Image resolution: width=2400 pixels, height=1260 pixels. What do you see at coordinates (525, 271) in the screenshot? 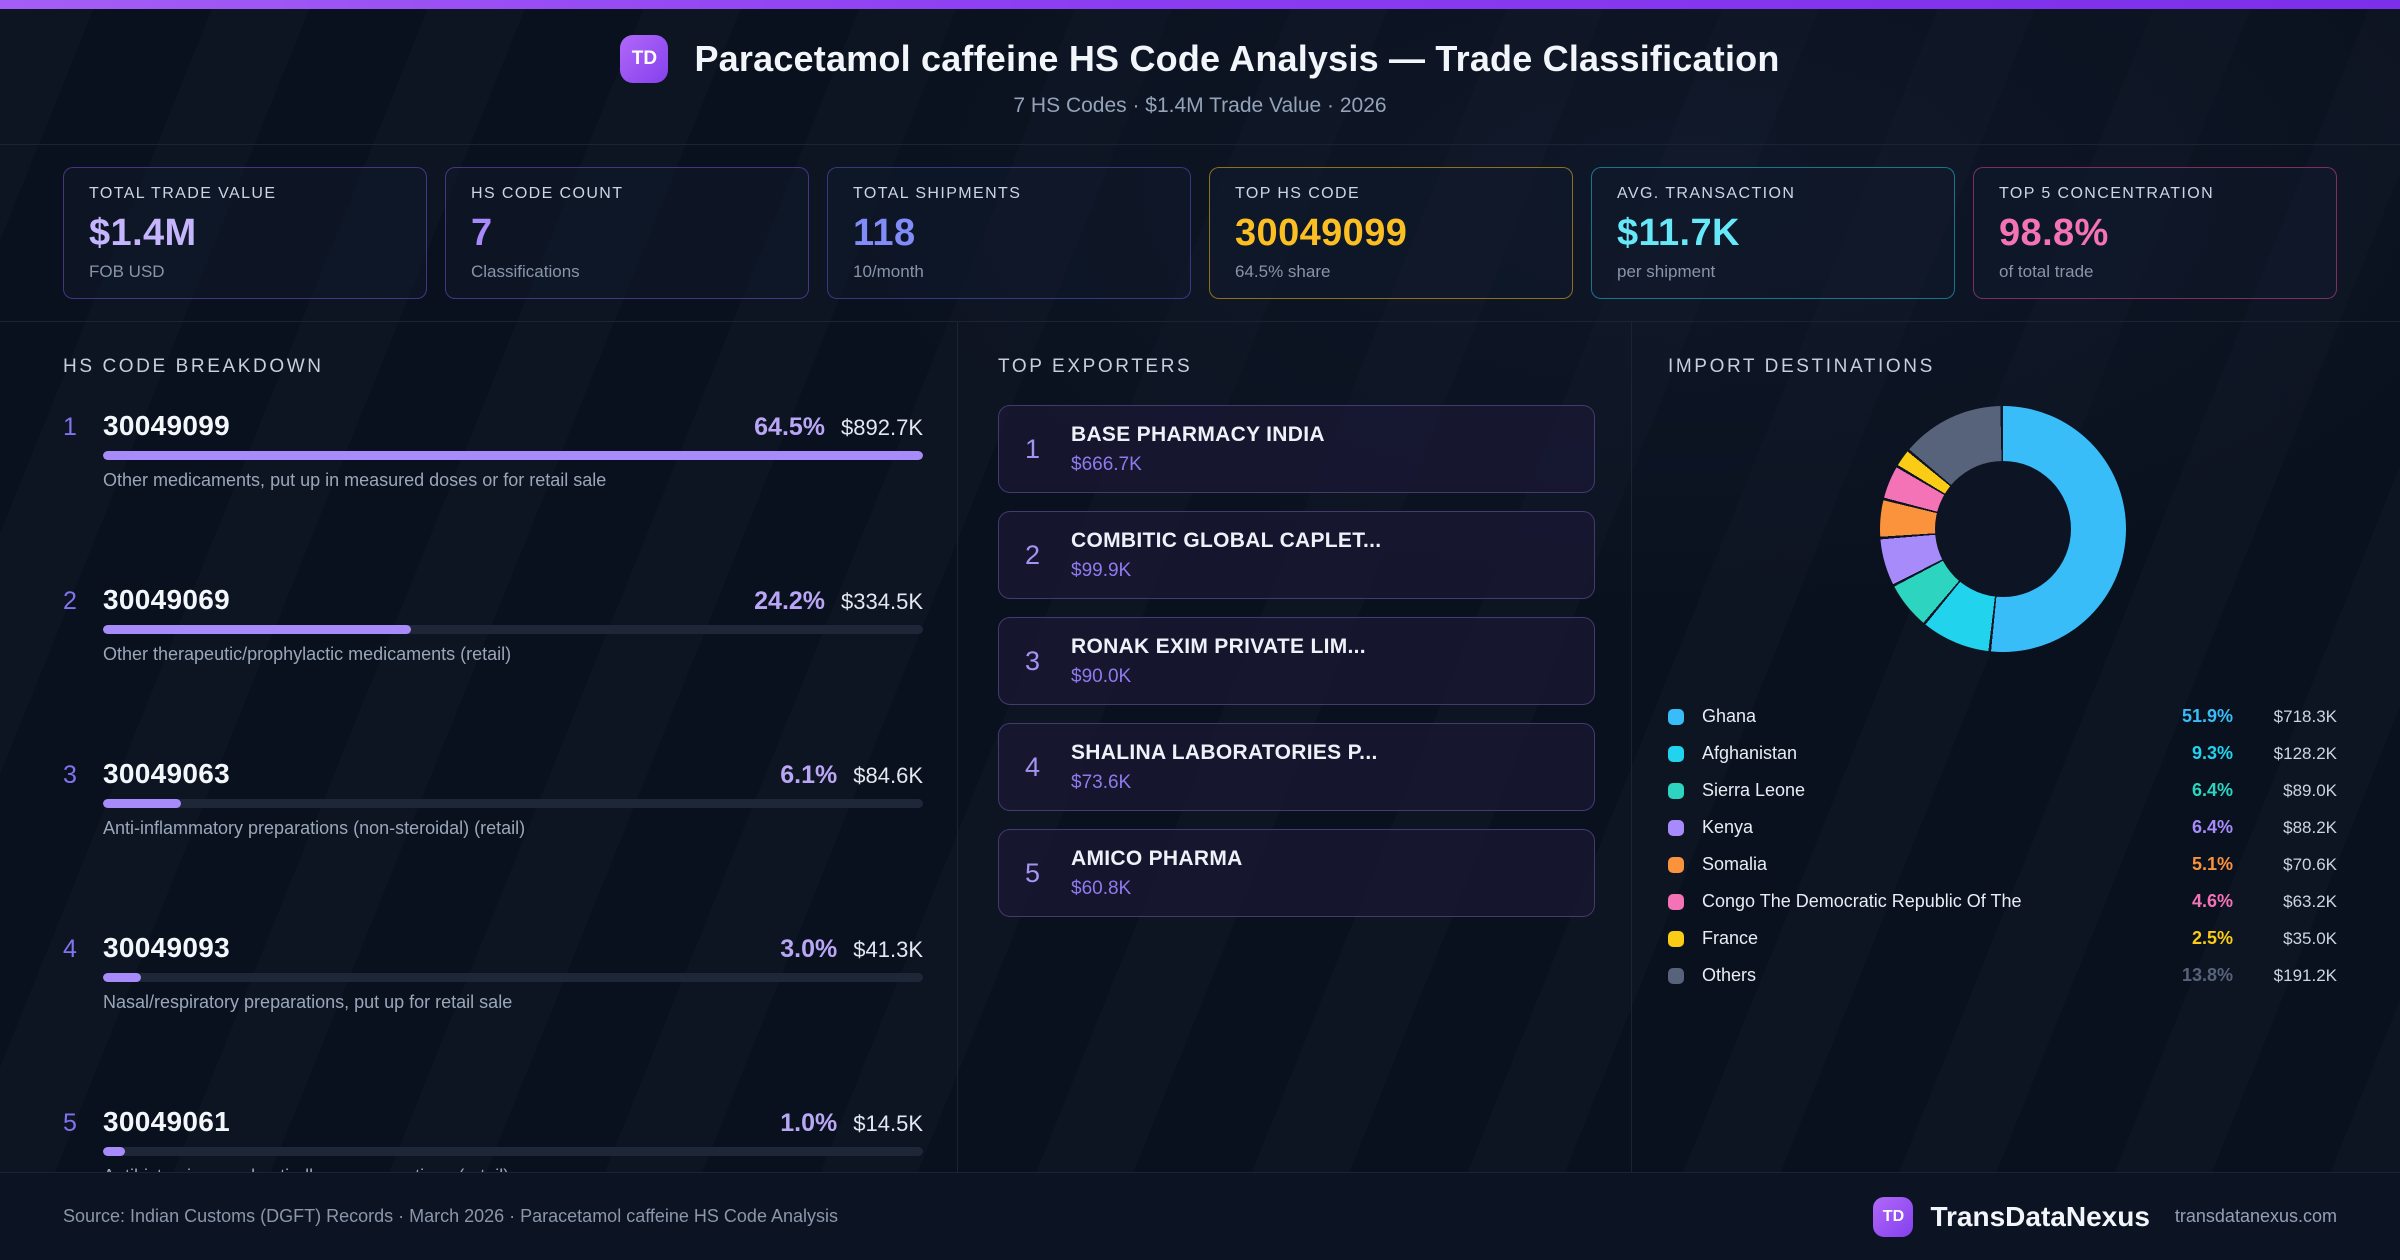
I see `stat-sublabel: Classifications` at bounding box center [525, 271].